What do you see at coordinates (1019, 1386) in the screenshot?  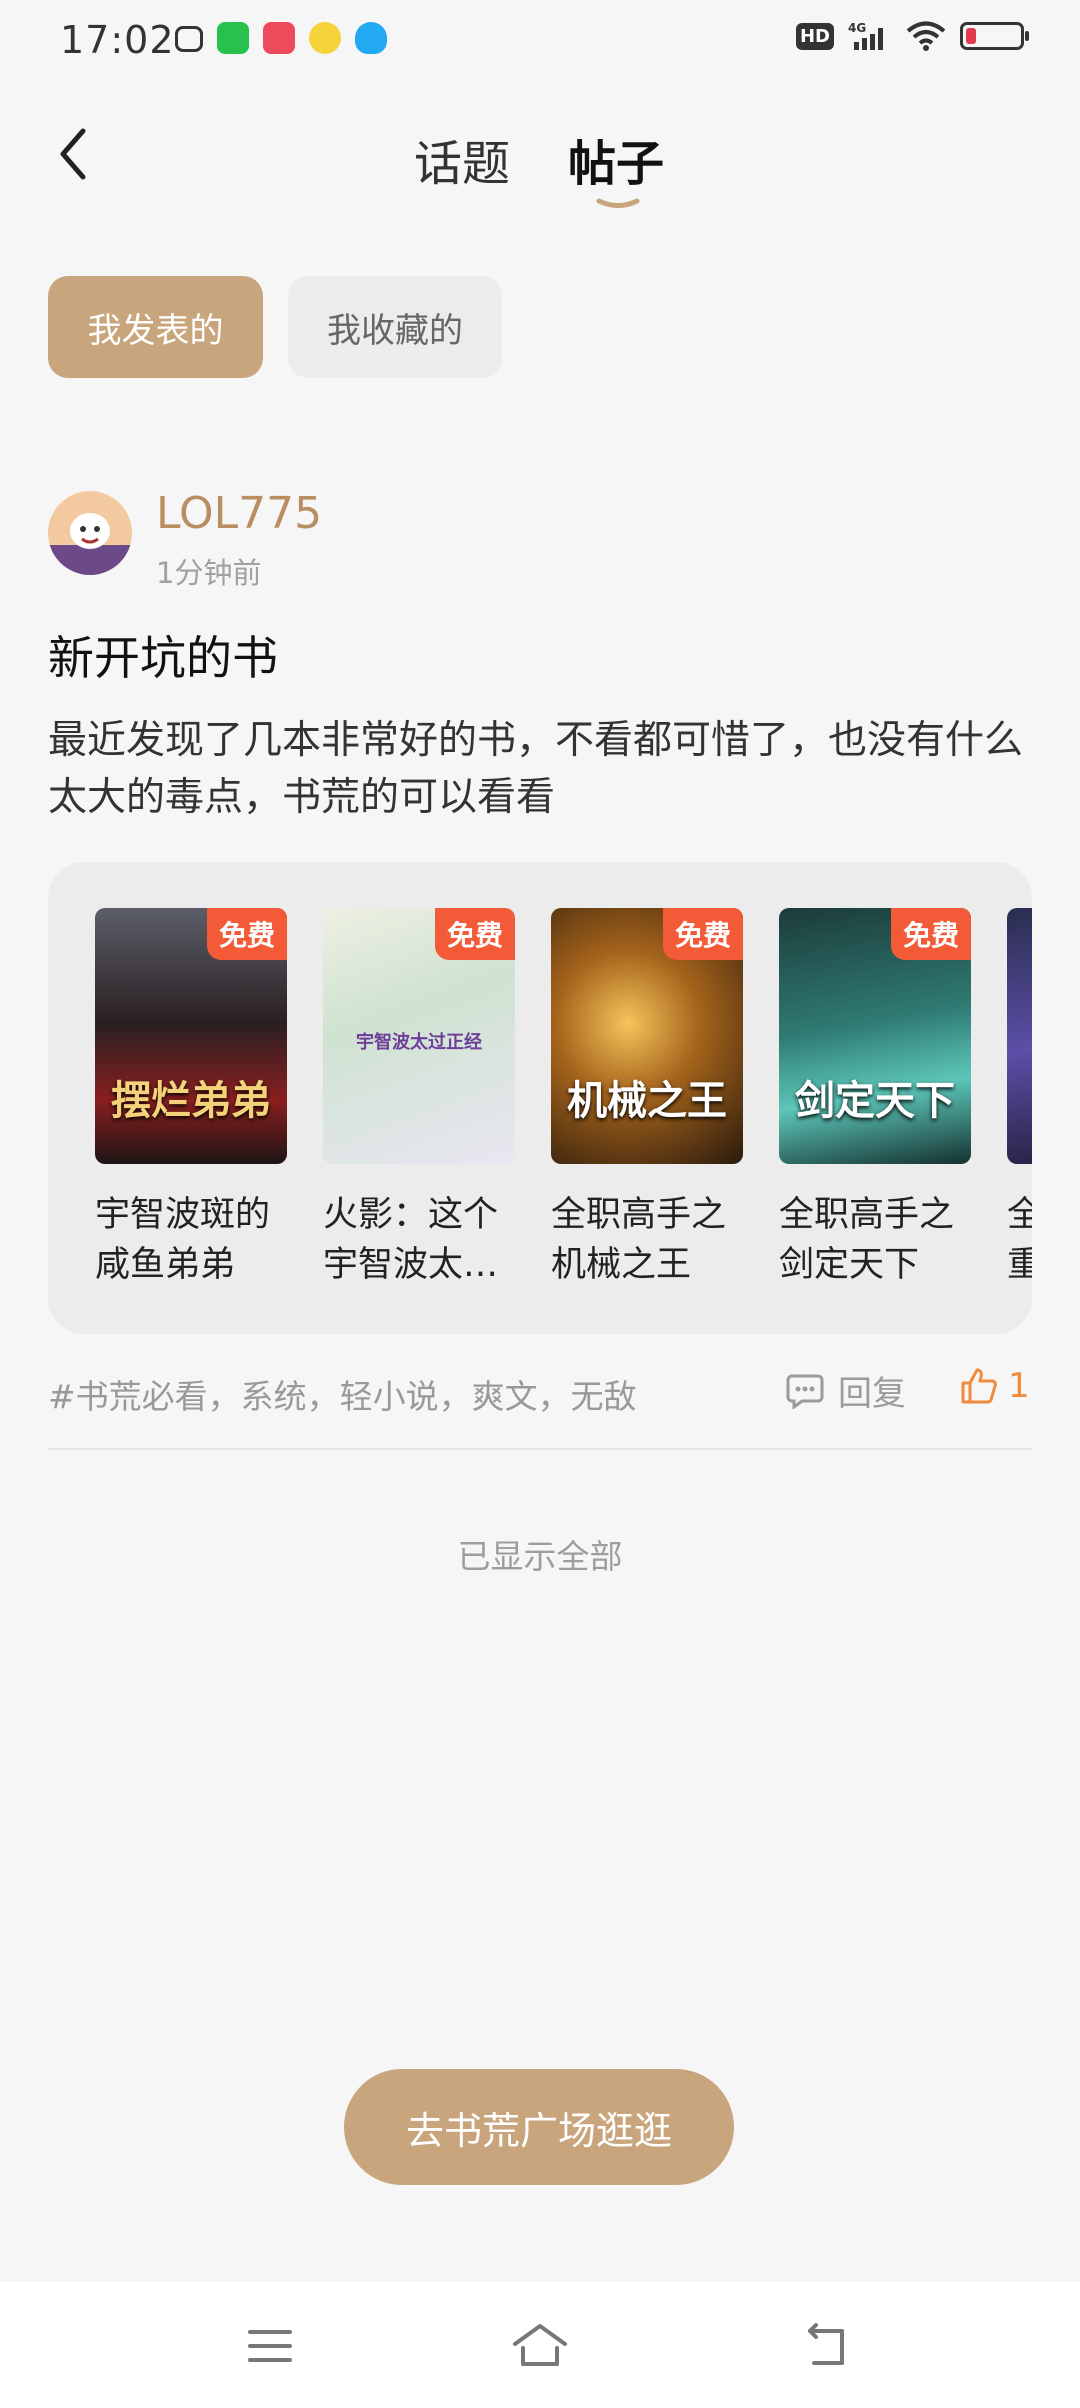 I see `like-count: 1` at bounding box center [1019, 1386].